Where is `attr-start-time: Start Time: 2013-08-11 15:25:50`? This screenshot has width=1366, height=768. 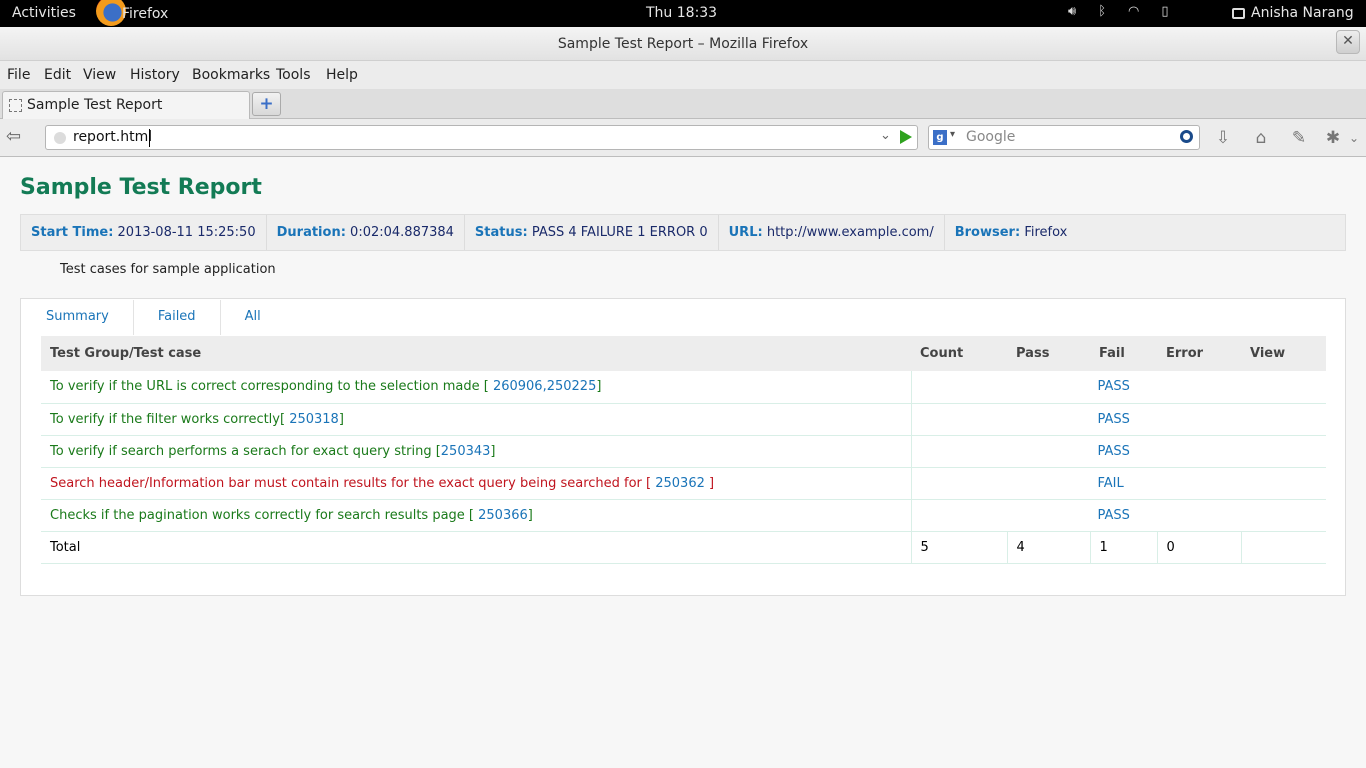 attr-start-time: Start Time: 2013-08-11 15:25:50 is located at coordinates (144, 232).